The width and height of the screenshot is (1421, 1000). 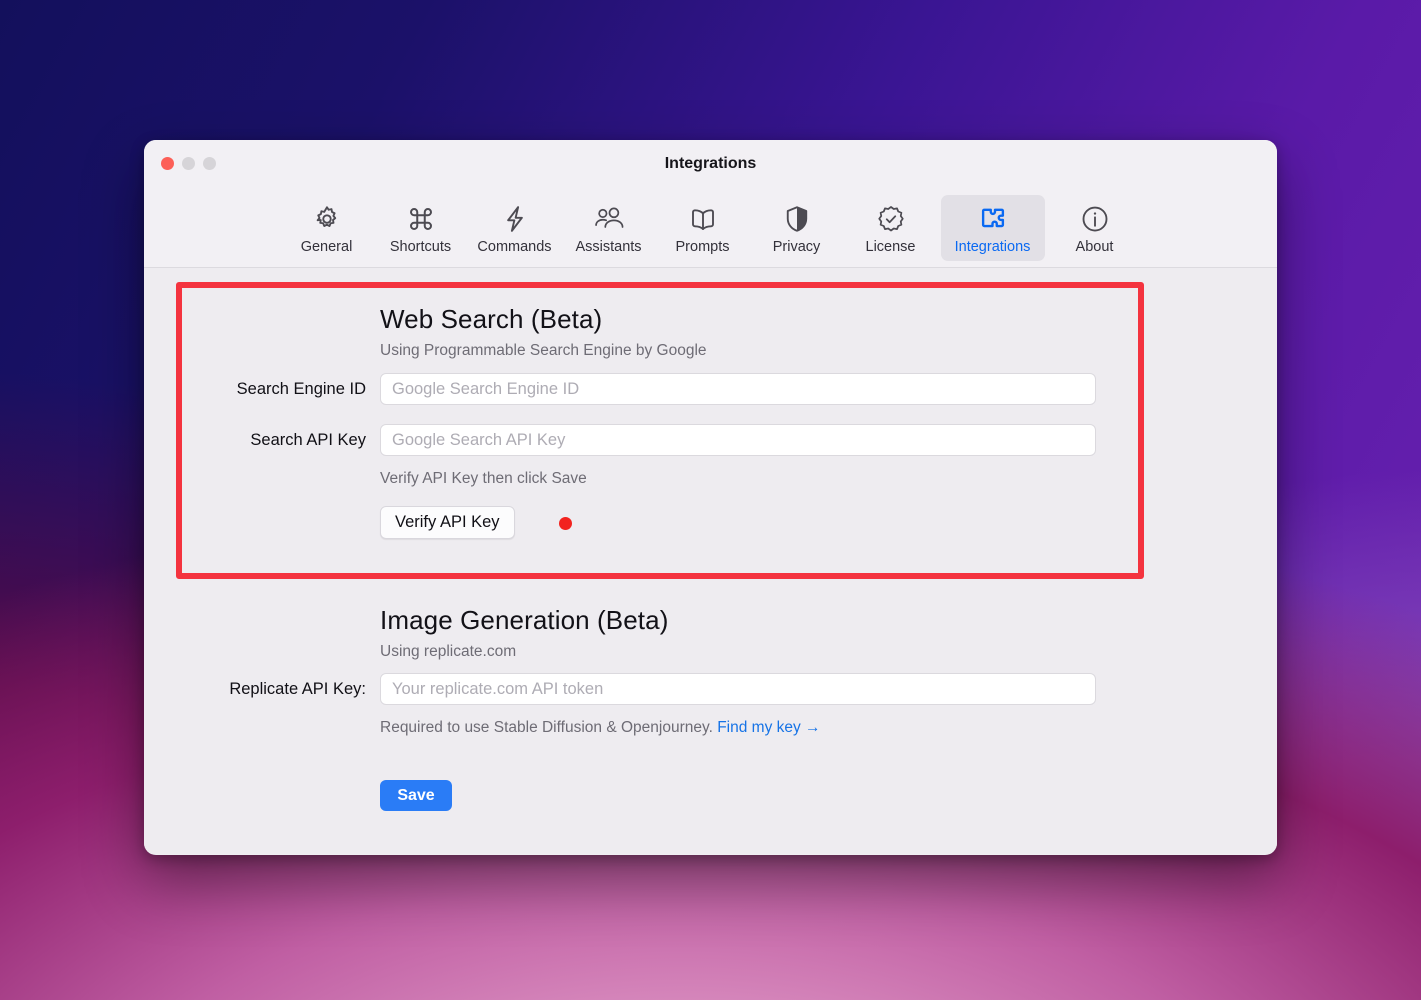 I want to click on search-api-key-input, so click(x=738, y=440).